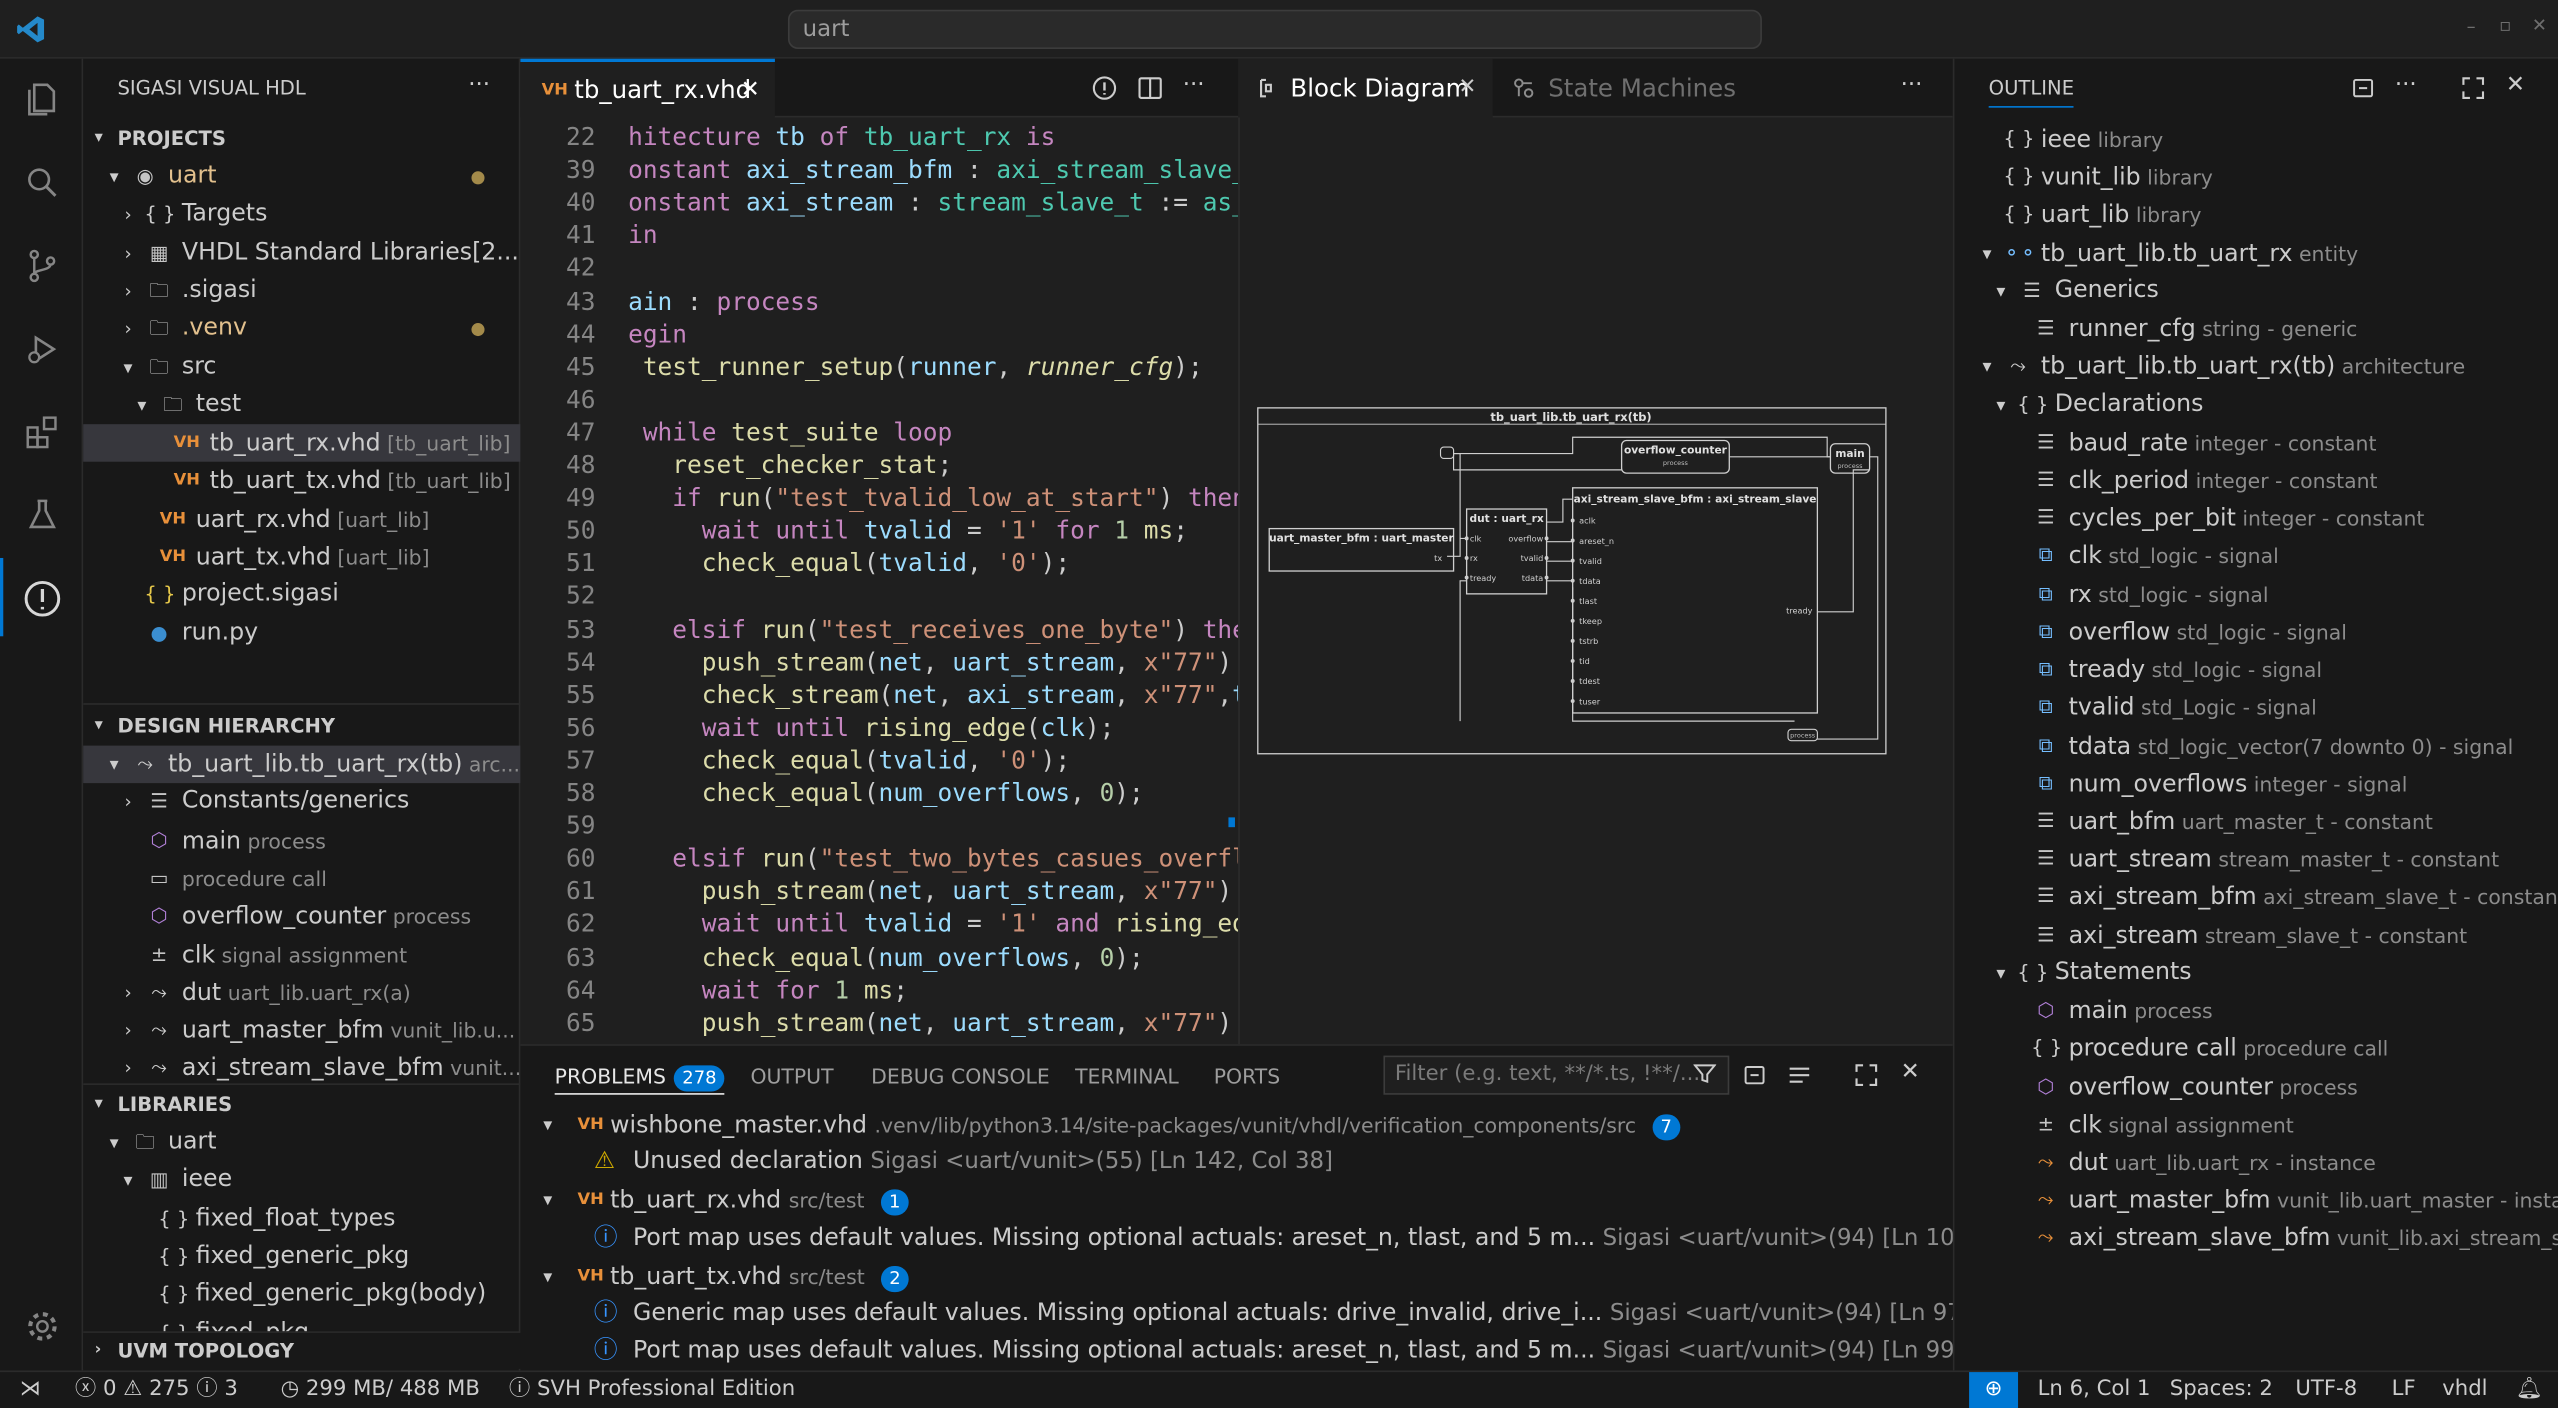 The width and height of the screenshot is (2558, 1408). Describe the element at coordinates (933, 432) in the screenshot. I see `code-line: while test_suite loop` at that location.